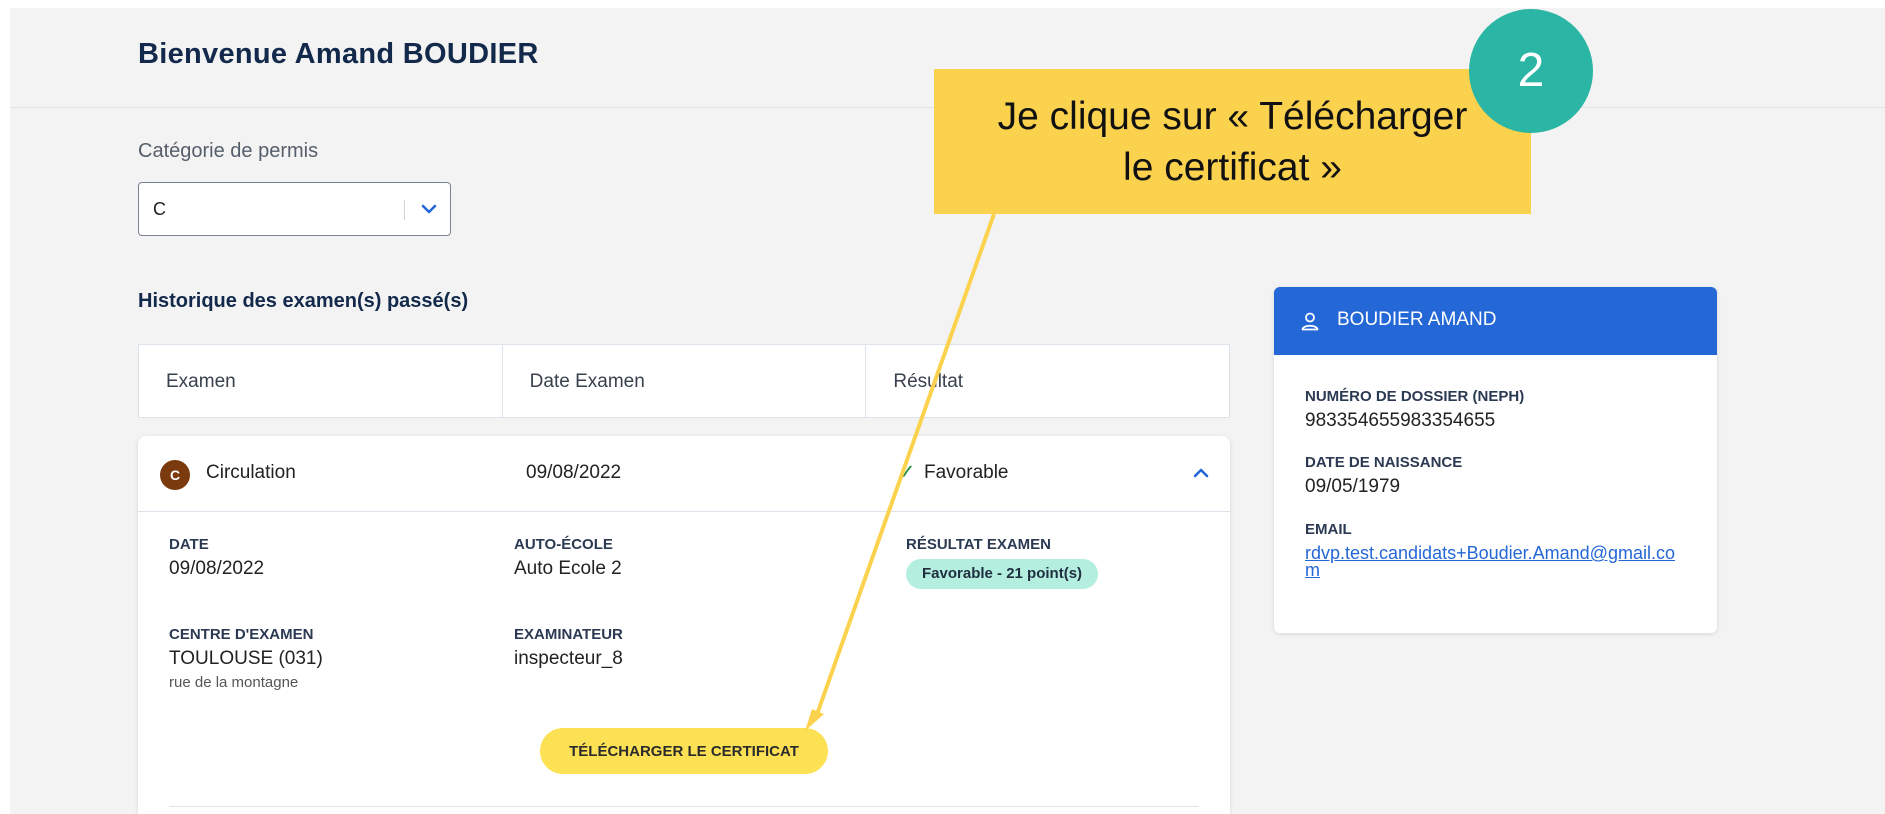  Describe the element at coordinates (241, 634) in the screenshot. I see `detail-center-label: CENTRE D'EXAMEN` at that location.